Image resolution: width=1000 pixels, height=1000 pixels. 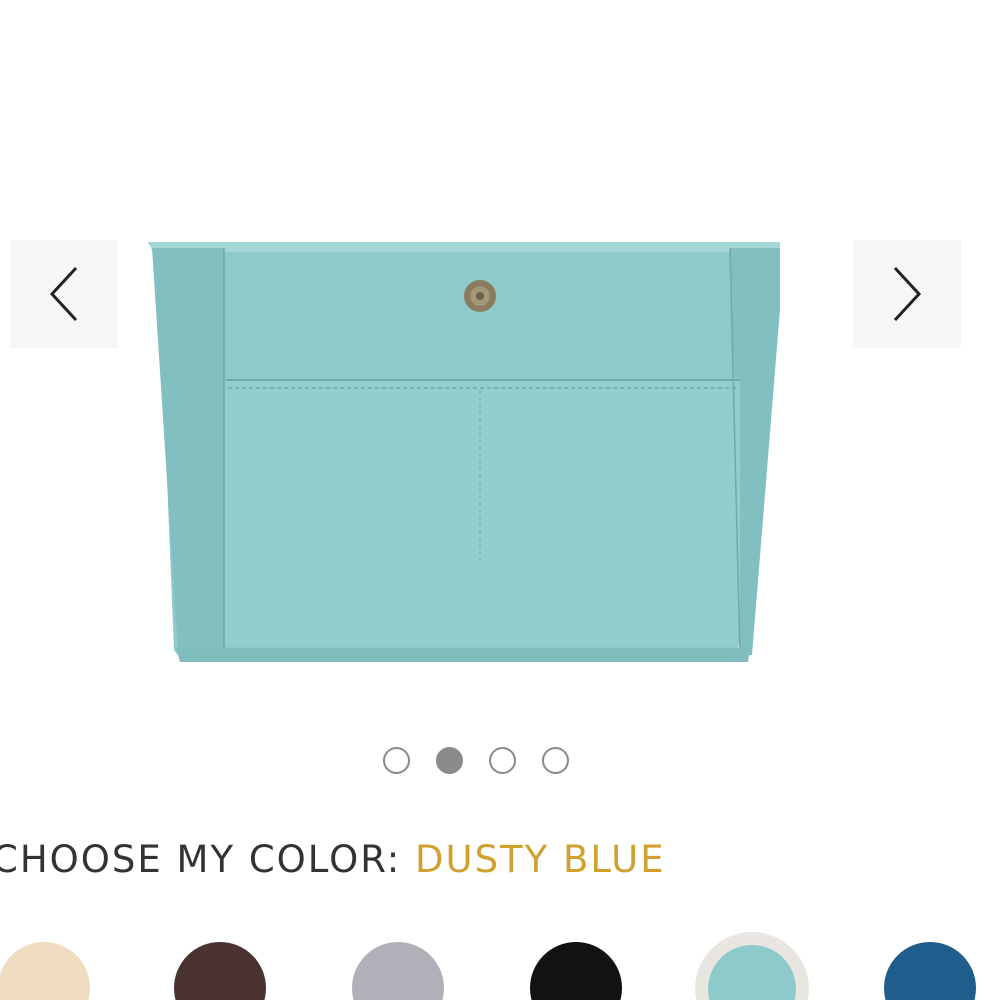 What do you see at coordinates (930, 971) in the screenshot?
I see `swatch-navy-blue` at bounding box center [930, 971].